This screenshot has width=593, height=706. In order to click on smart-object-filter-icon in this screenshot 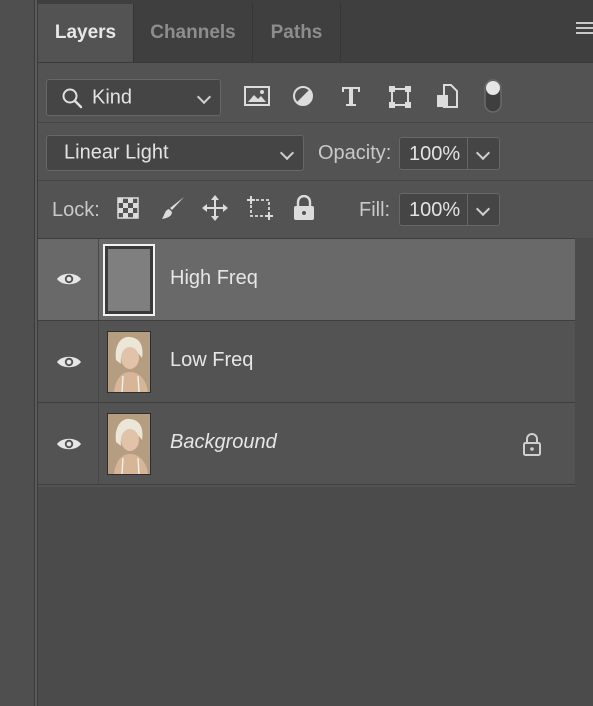, I will do `click(447, 96)`.